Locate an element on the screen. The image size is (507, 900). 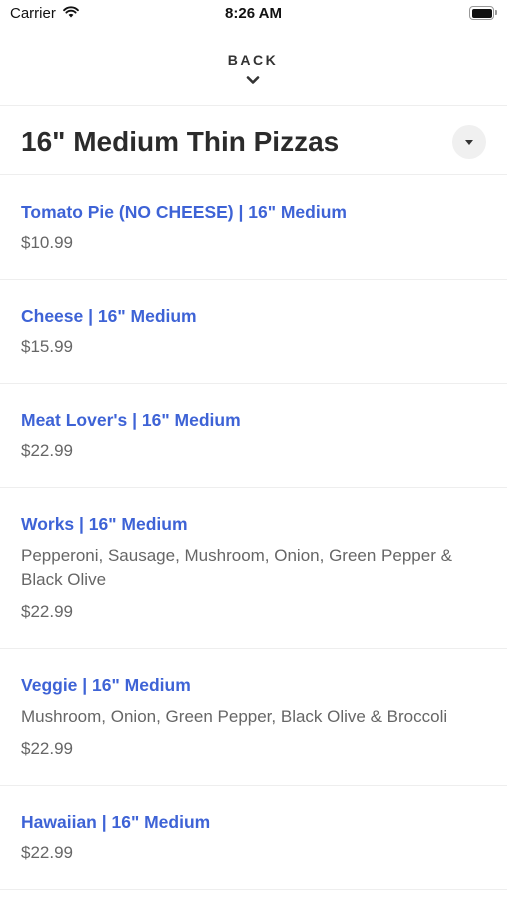
menu-item-hawaiian: Hawaiian | 16" Medium $22.99 is located at coordinates (253, 838).